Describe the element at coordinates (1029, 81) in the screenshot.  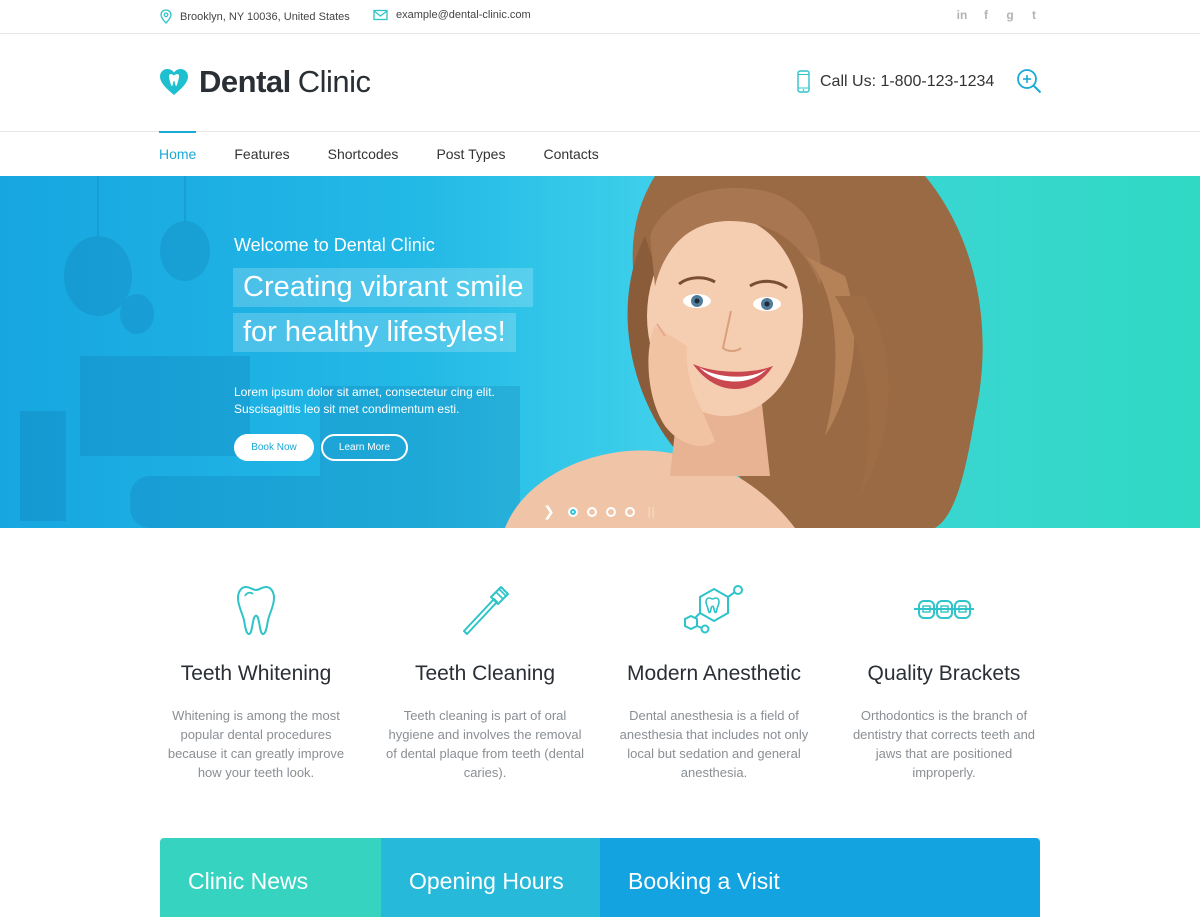
I see `search-icon` at that location.